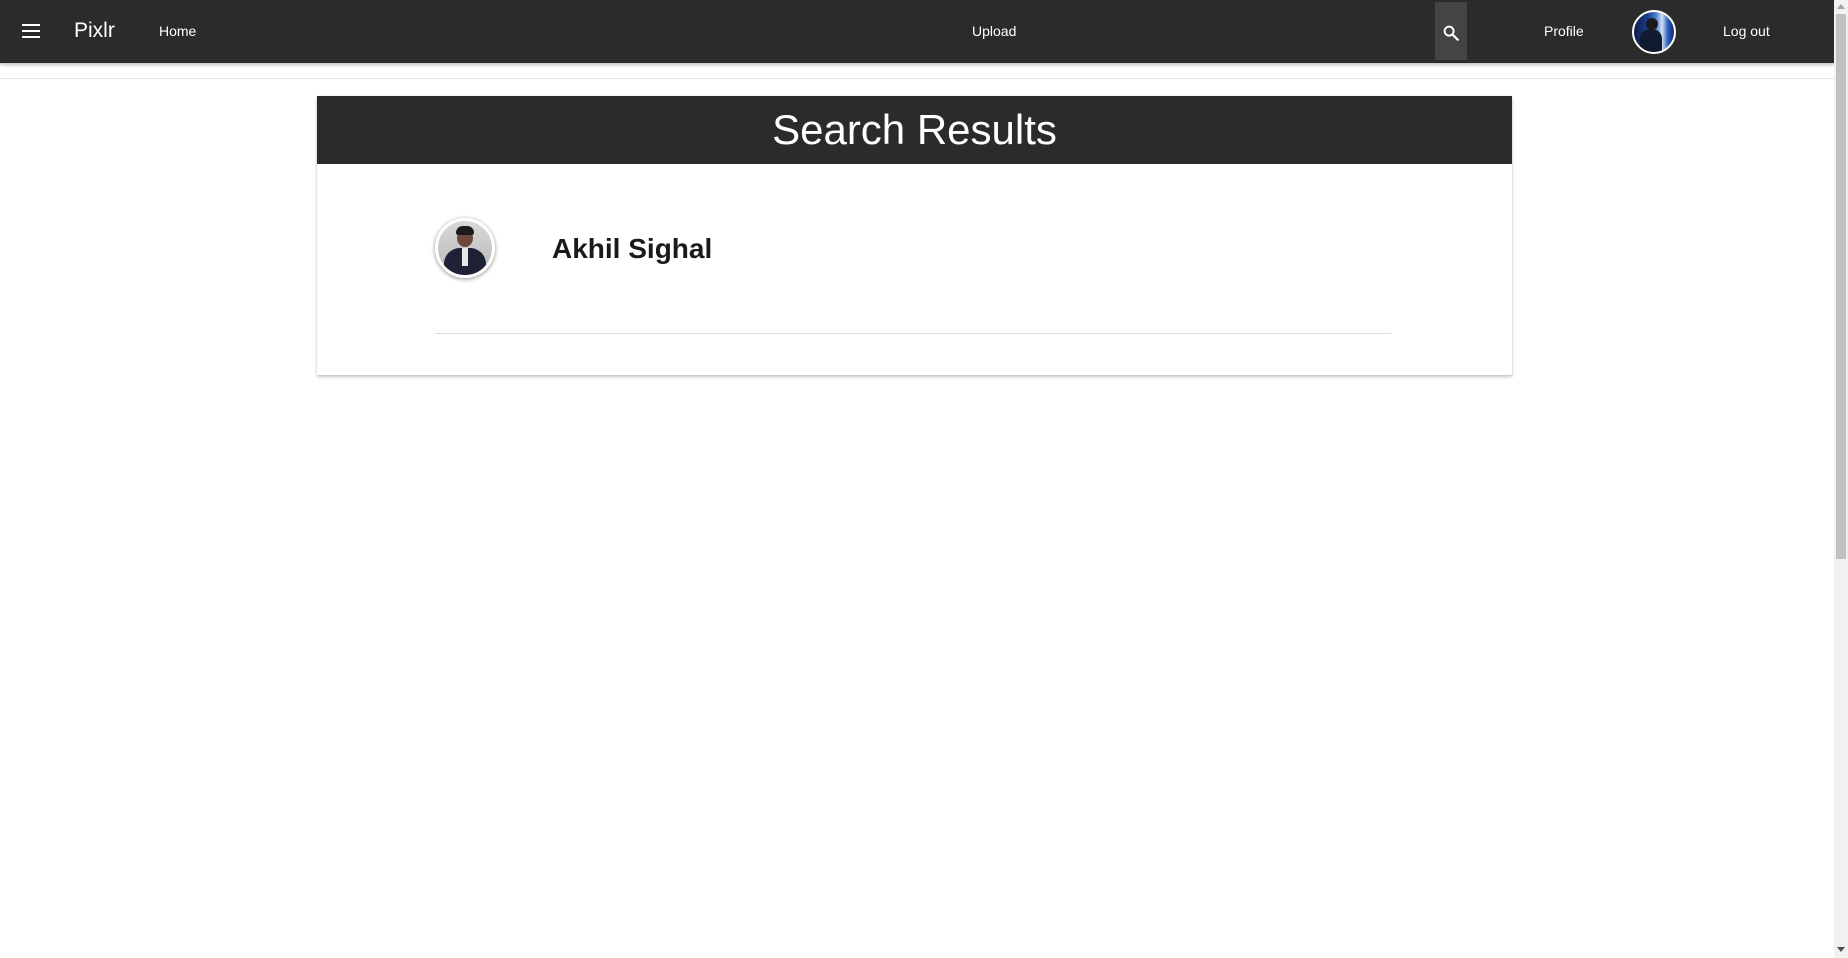 This screenshot has height=958, width=1848. I want to click on search-results-header: Search Results, so click(914, 130).